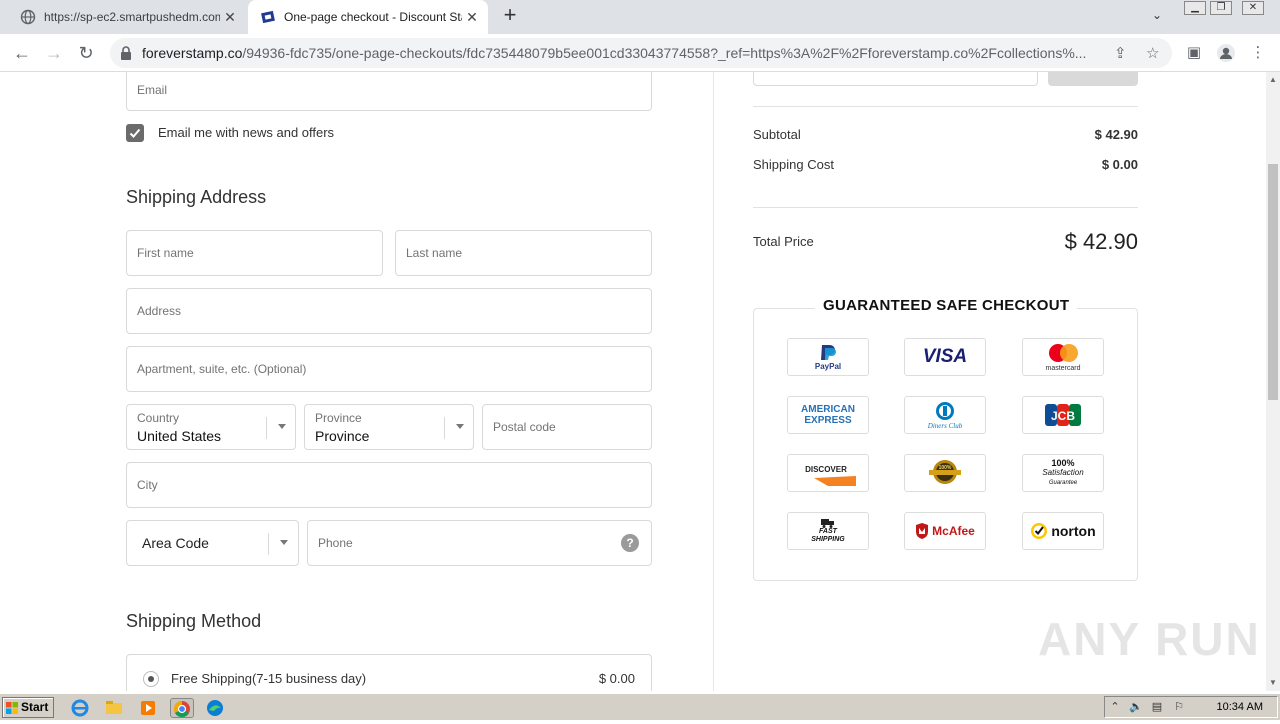 This screenshot has height=724, width=1280. I want to click on page-scrollbar: ▲ ▼, so click(1273, 381).